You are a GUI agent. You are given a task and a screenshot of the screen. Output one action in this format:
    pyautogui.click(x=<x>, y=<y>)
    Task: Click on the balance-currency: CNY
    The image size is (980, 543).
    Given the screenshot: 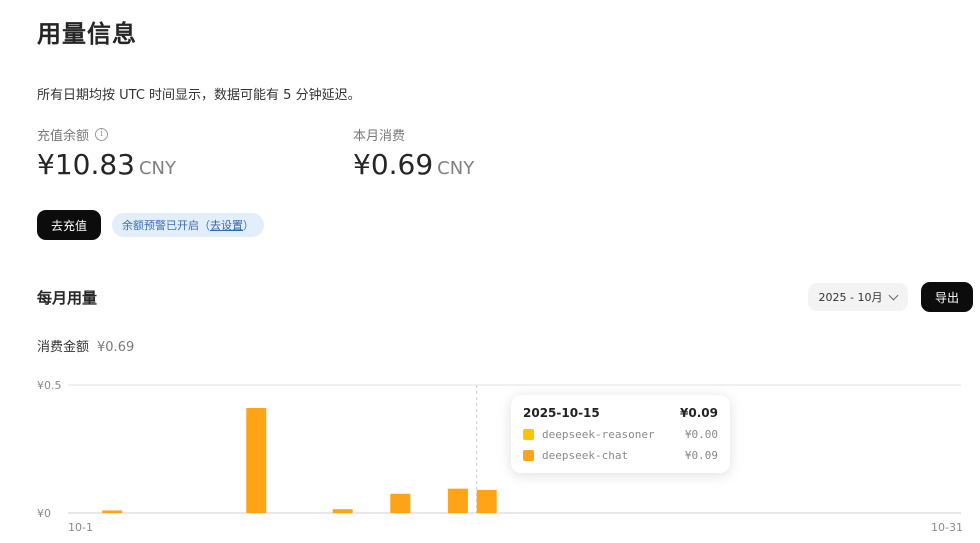 What is the action you would take?
    pyautogui.click(x=157, y=168)
    